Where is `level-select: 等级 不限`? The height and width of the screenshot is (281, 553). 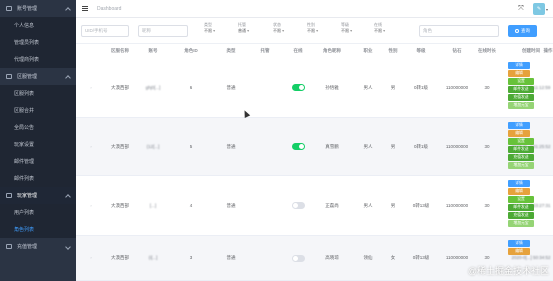
level-select: 等级 不限 is located at coordinates (346, 28).